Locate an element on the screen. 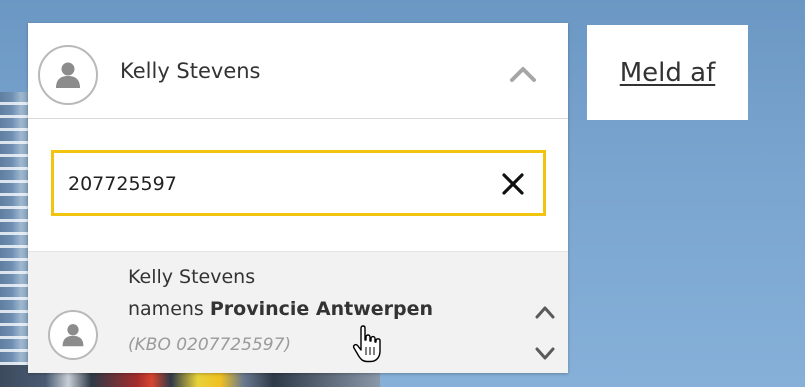  search-box is located at coordinates (298, 183).